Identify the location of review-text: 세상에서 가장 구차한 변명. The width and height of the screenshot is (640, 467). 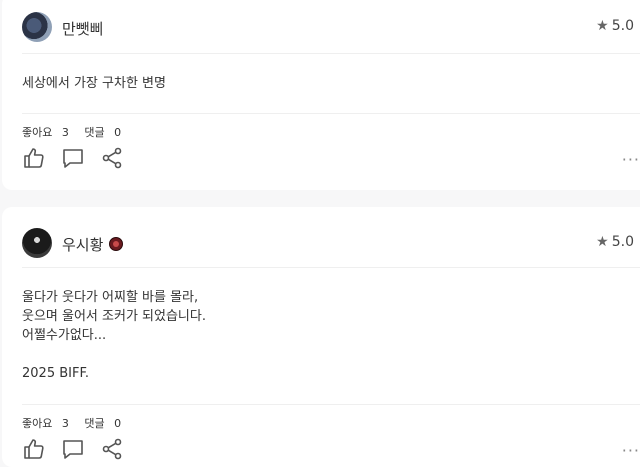
(328, 83).